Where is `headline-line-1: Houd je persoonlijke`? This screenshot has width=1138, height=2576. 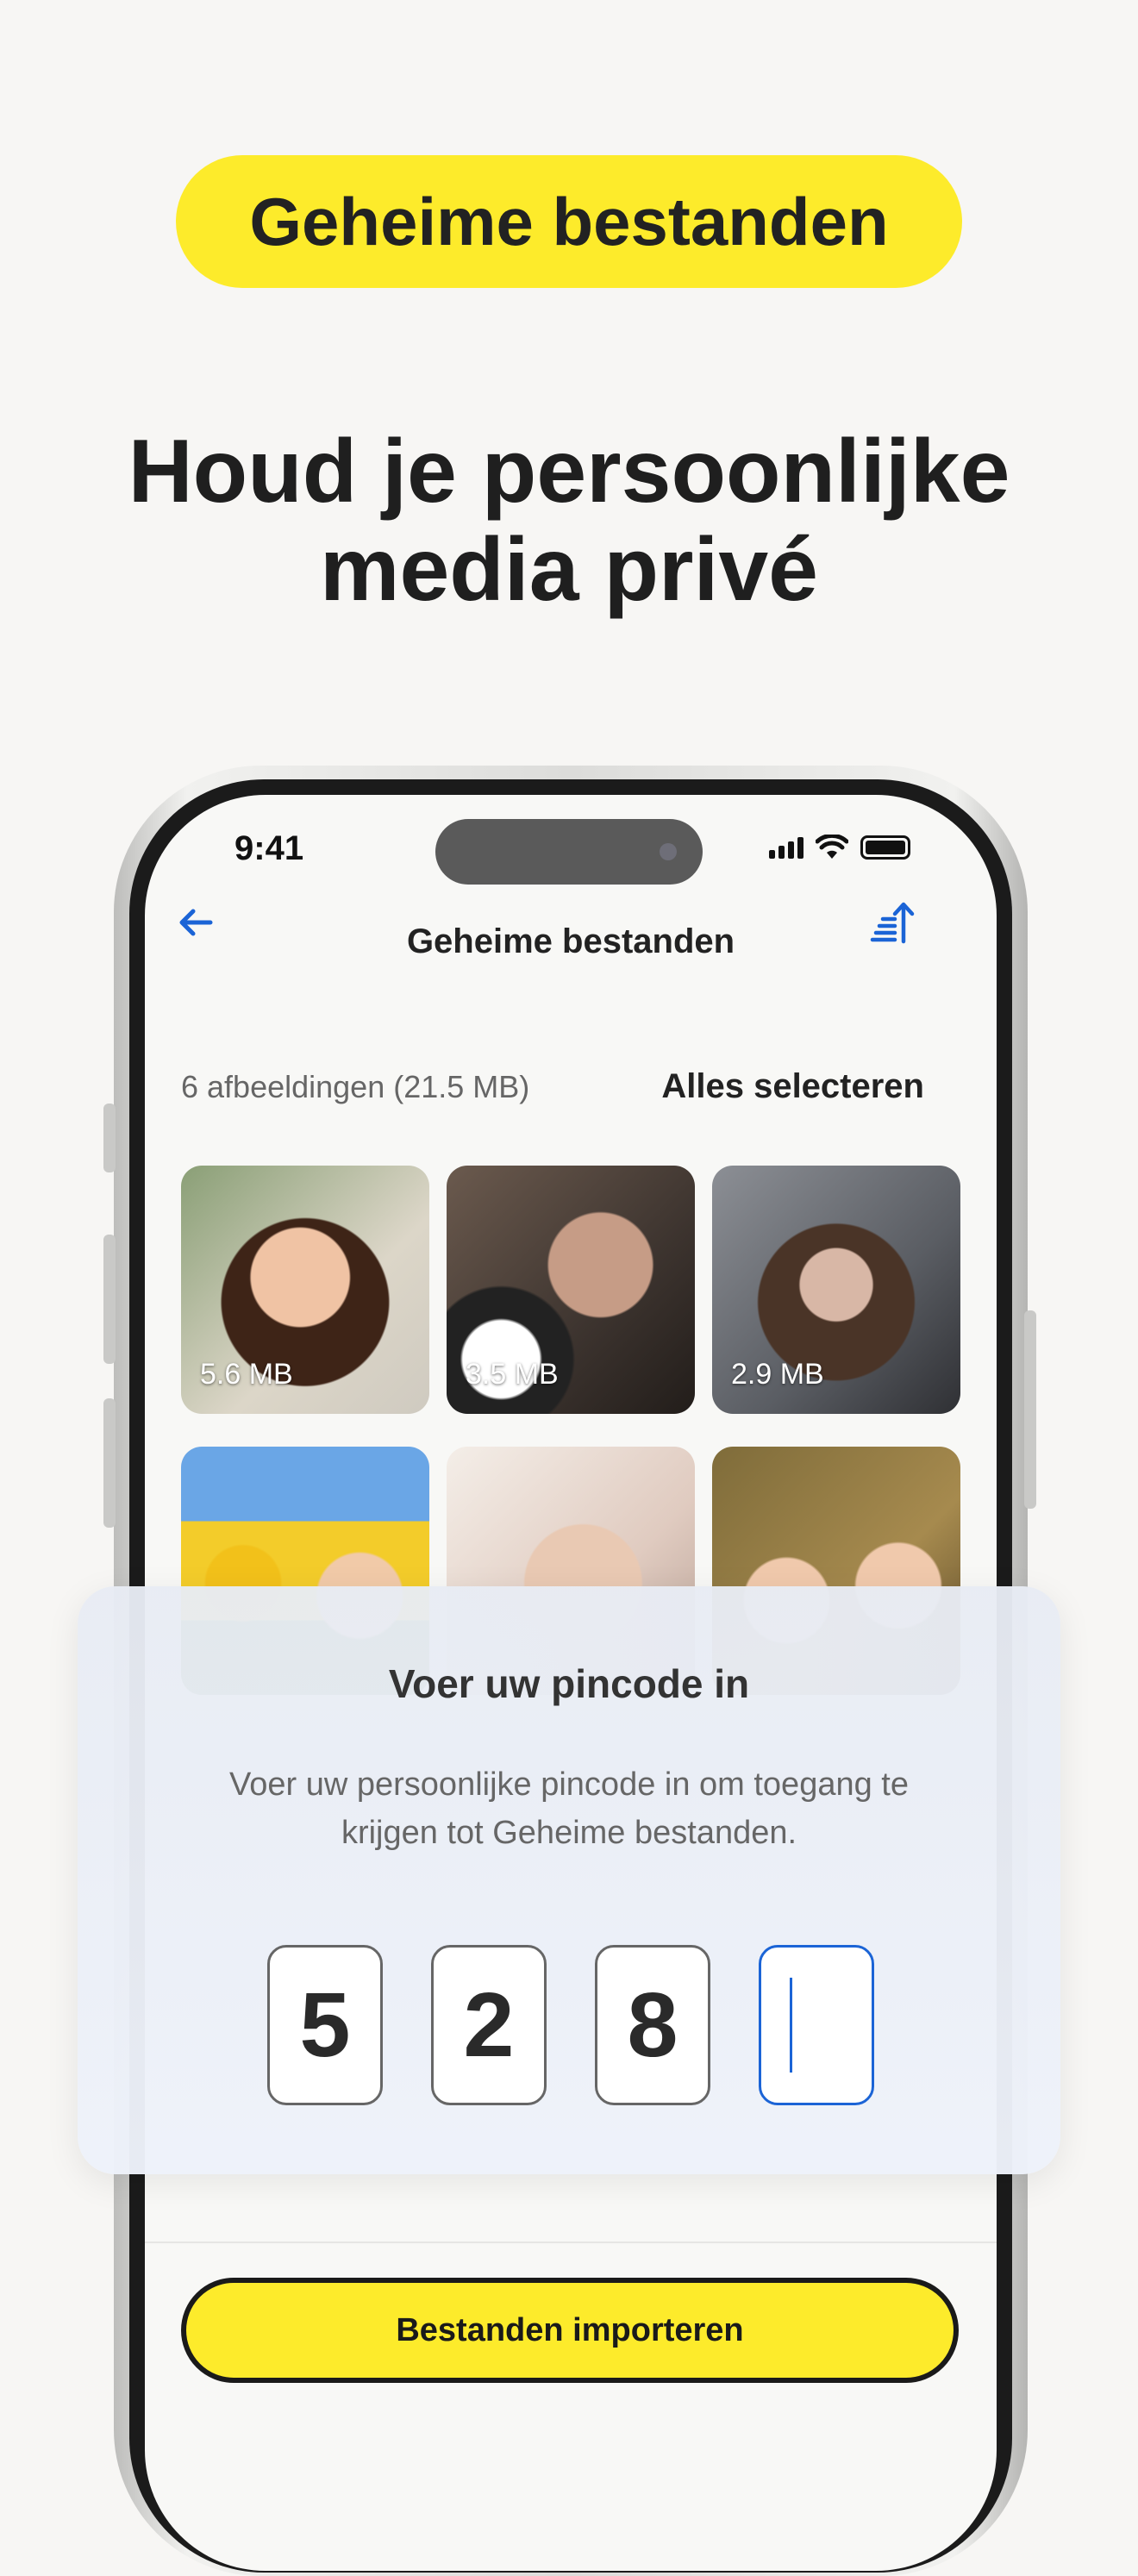 headline-line-1: Houd je persoonlijke is located at coordinates (569, 472).